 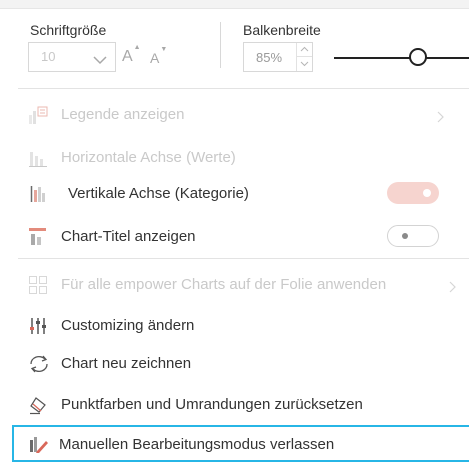 What do you see at coordinates (269, 57) in the screenshot?
I see `bar-width-value: 85%` at bounding box center [269, 57].